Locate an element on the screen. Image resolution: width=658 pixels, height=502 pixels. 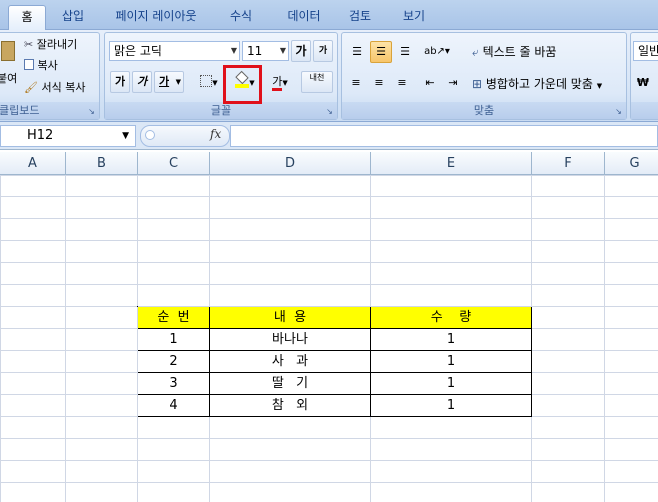
align-top-icon: ☰ is located at coordinates (357, 52).